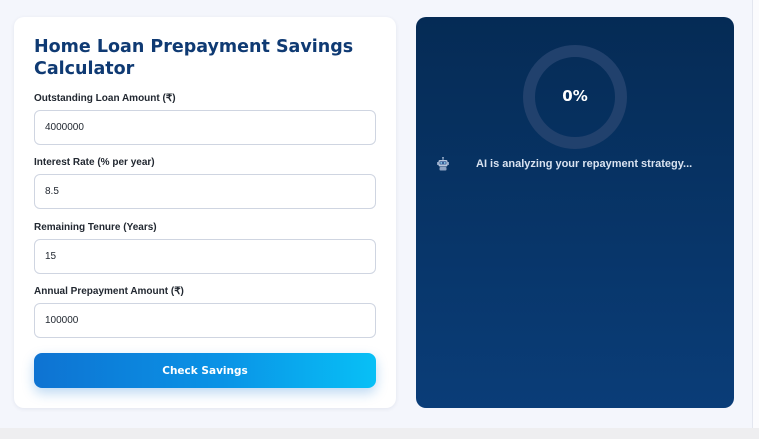 The width and height of the screenshot is (759, 439). What do you see at coordinates (755, 214) in the screenshot?
I see `scrollbar-track` at bounding box center [755, 214].